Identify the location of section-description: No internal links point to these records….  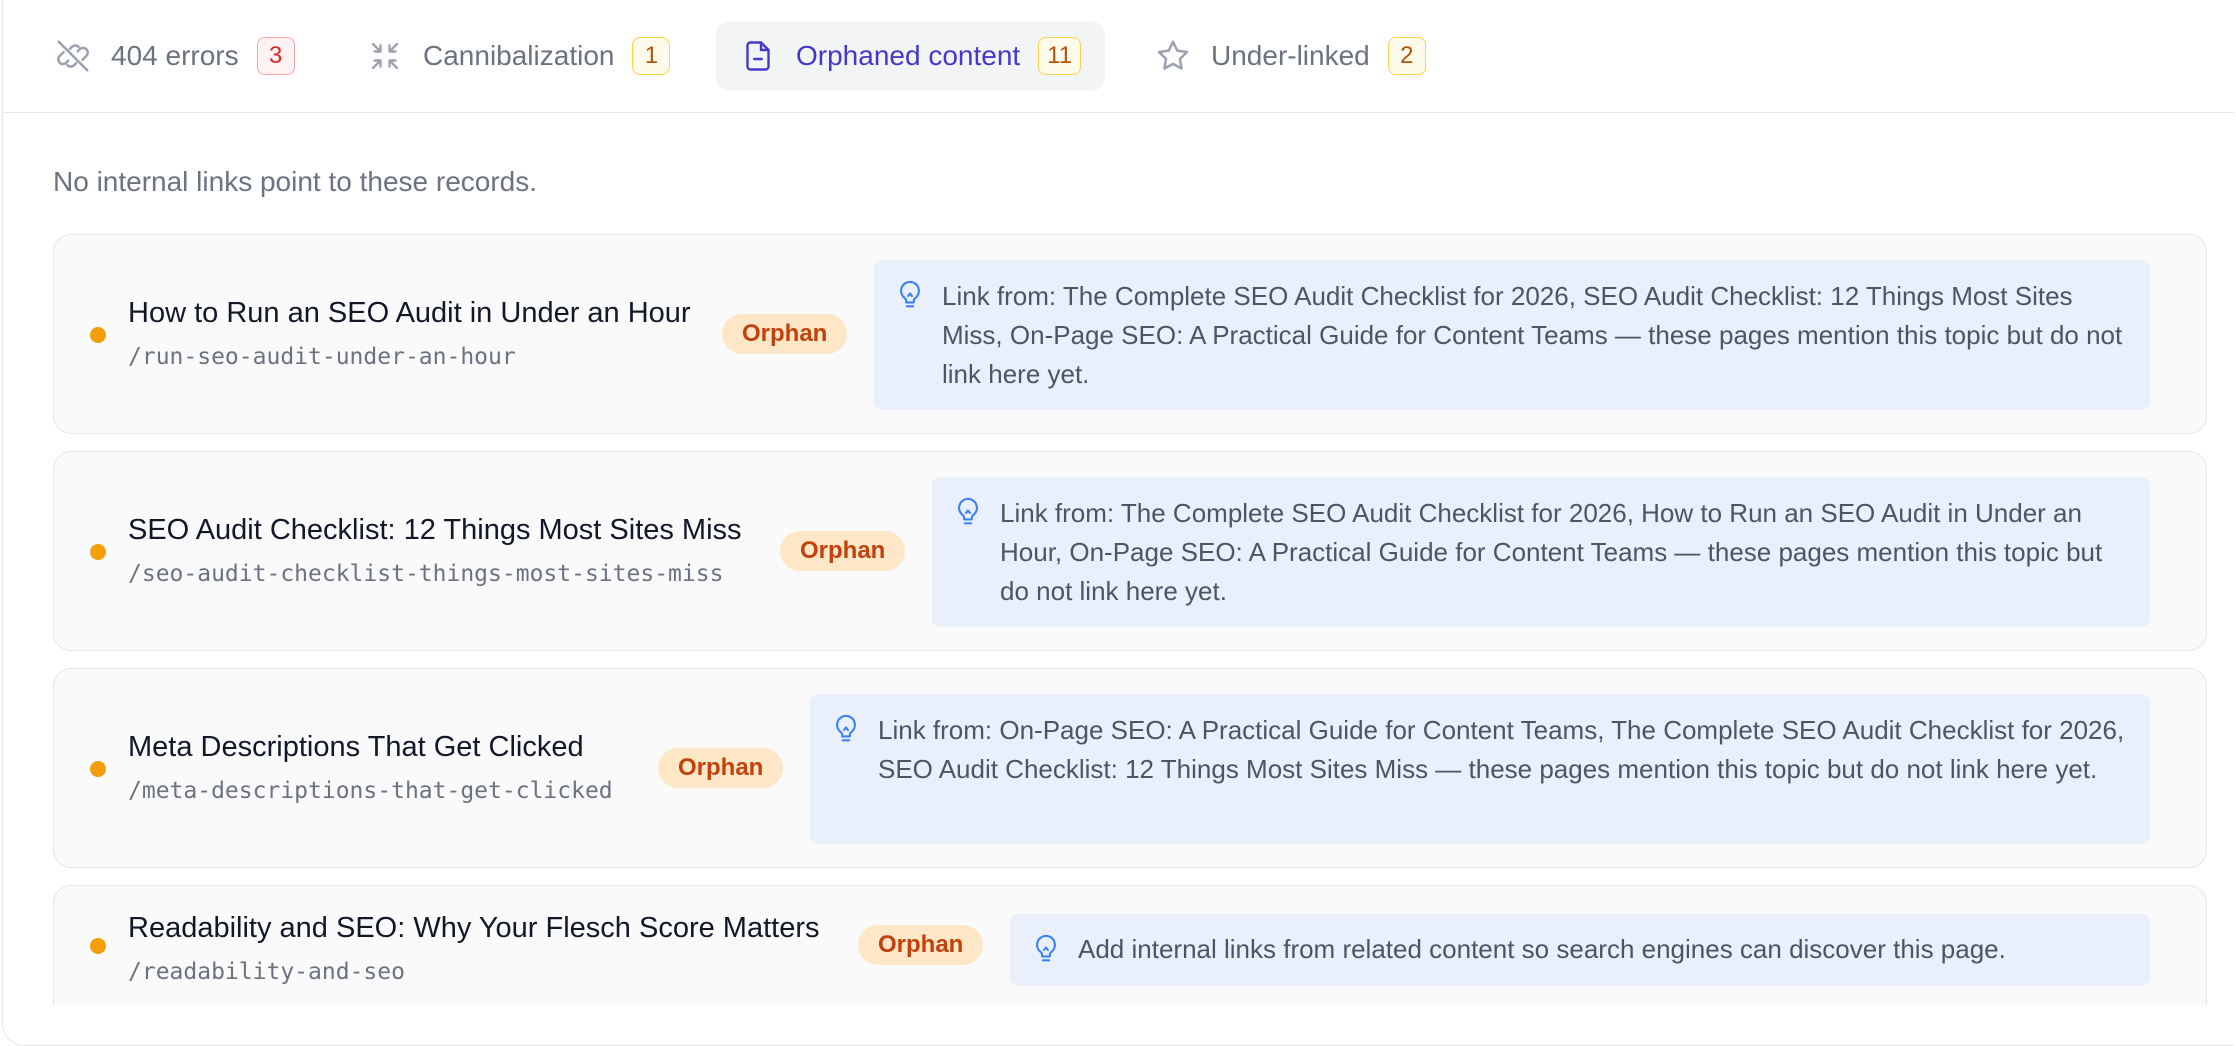
(295, 181).